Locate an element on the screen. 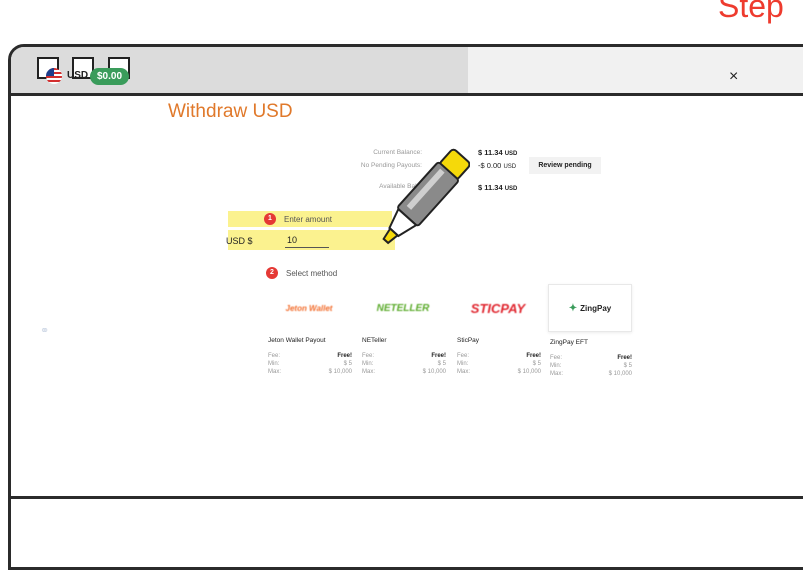  balance-badge: $0.00 is located at coordinates (110, 76).